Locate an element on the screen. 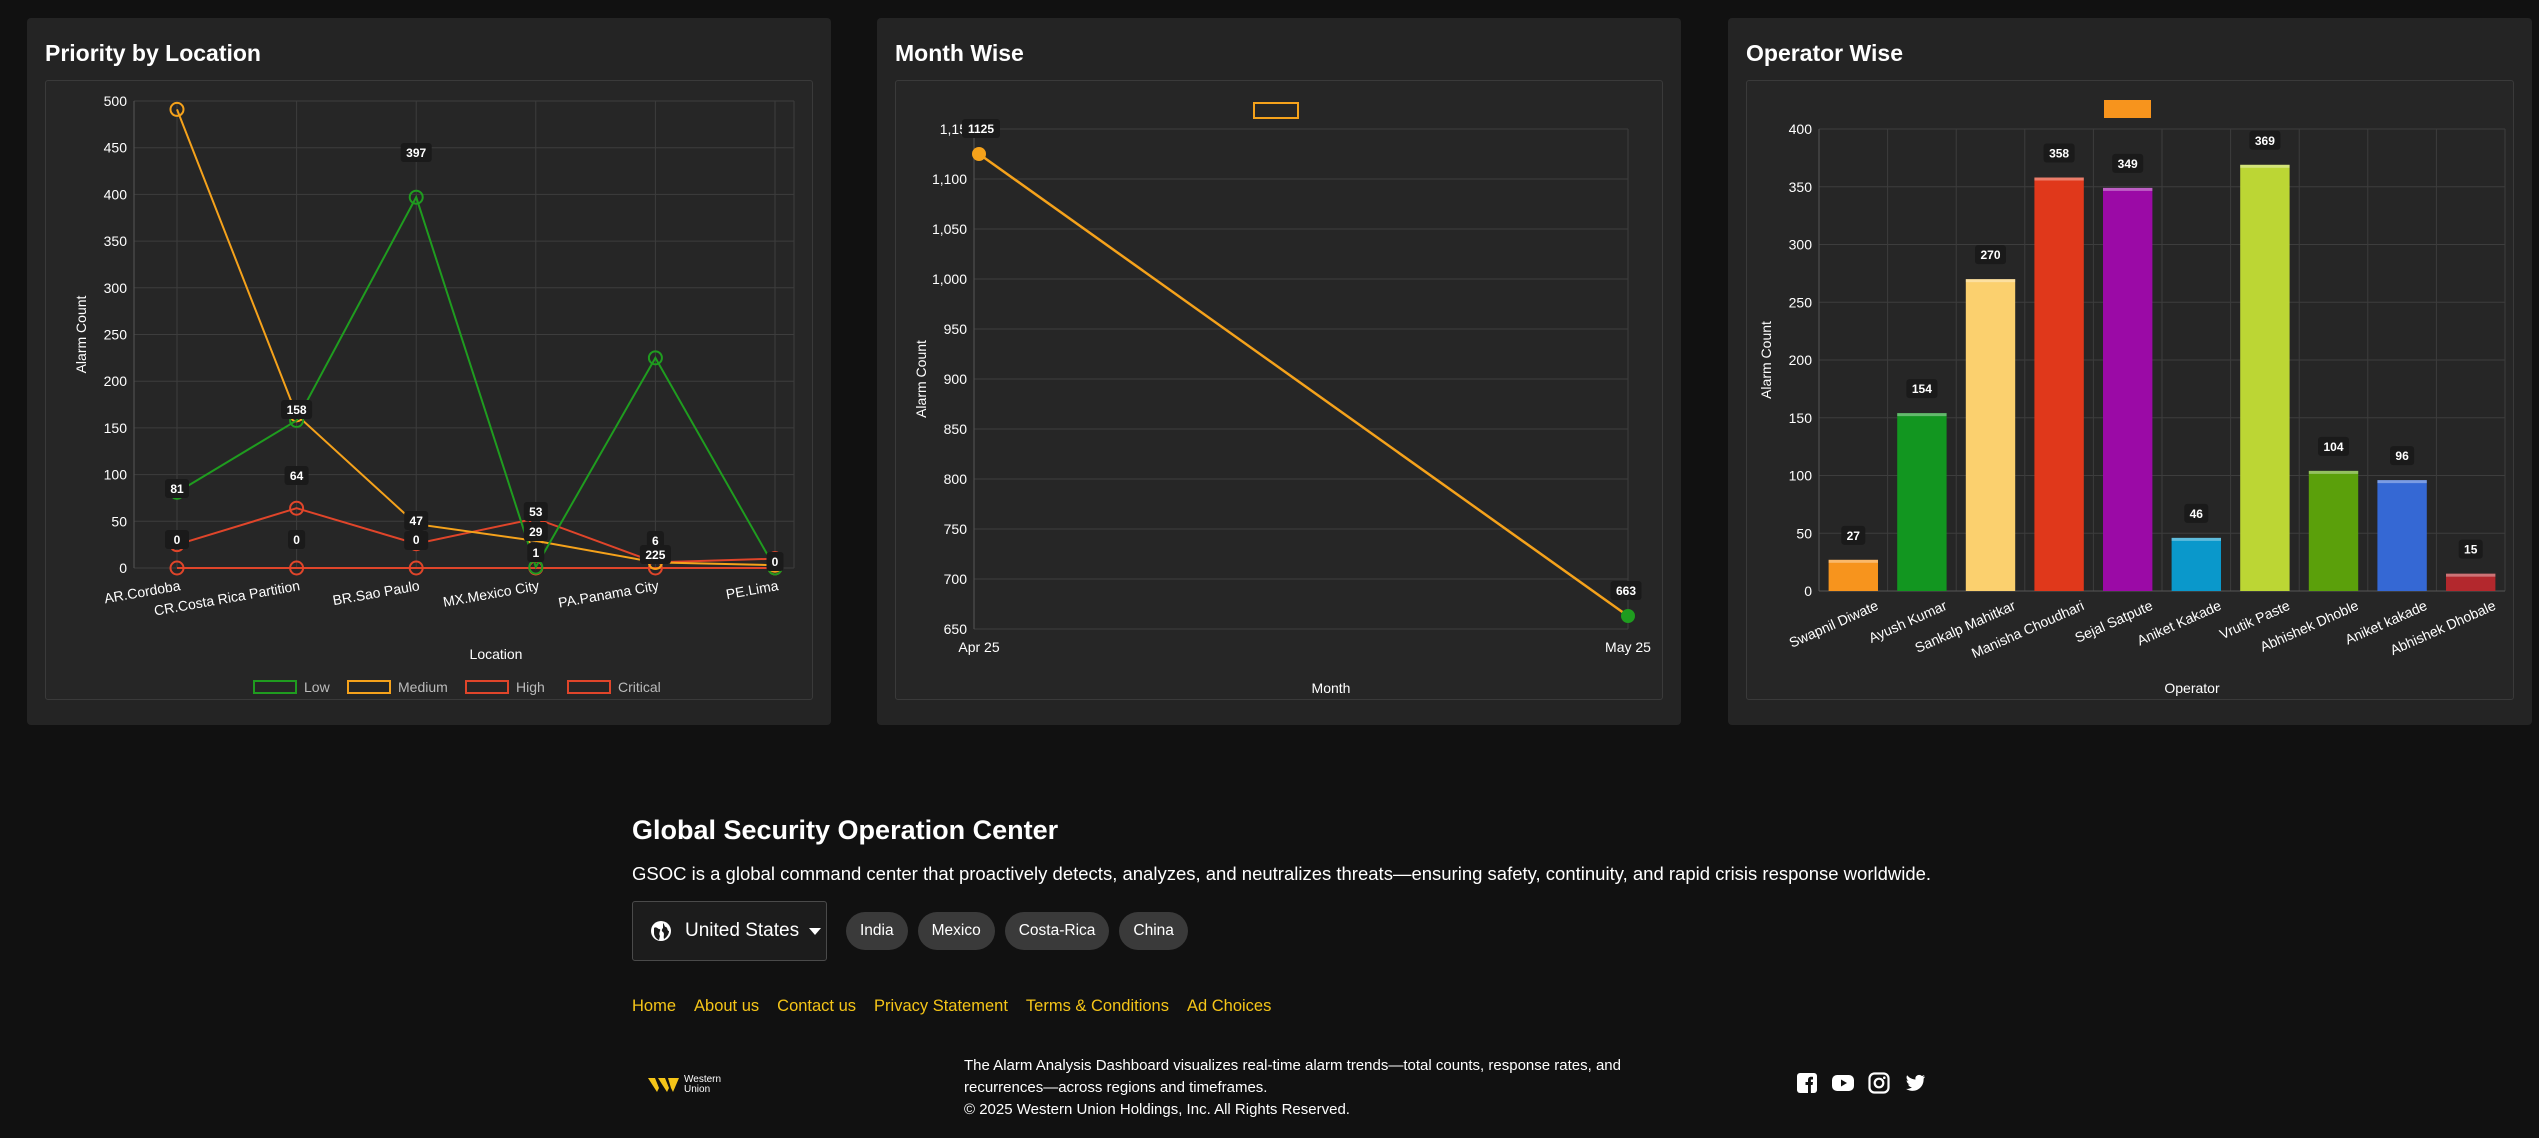  link-terms-conditions: Terms & Conditions is located at coordinates (1097, 1006).